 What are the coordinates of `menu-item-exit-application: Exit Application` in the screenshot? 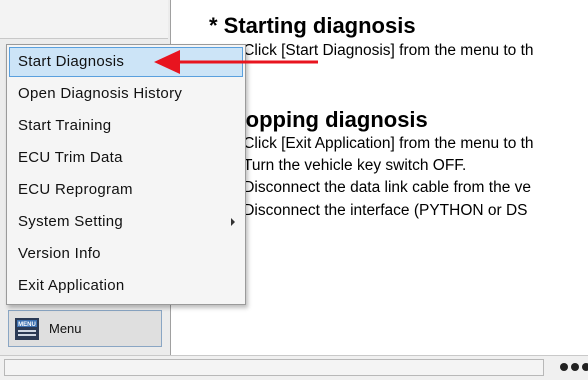 It's located at (126, 286).